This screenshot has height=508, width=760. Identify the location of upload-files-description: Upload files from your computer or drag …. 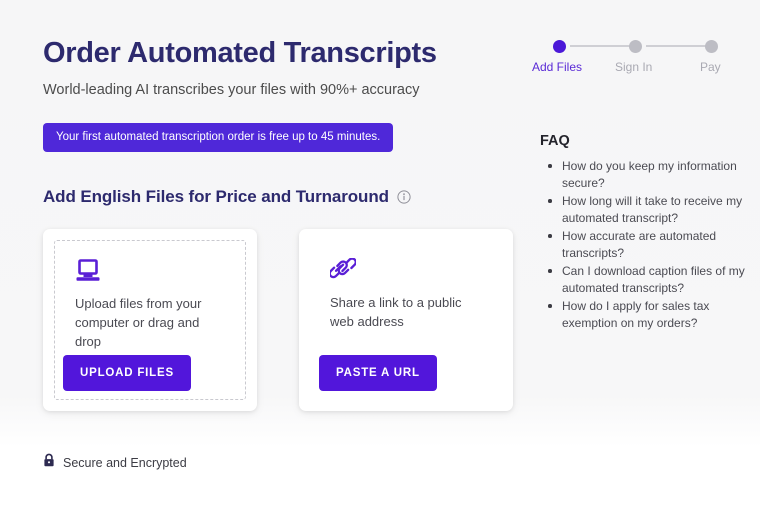
(138, 322).